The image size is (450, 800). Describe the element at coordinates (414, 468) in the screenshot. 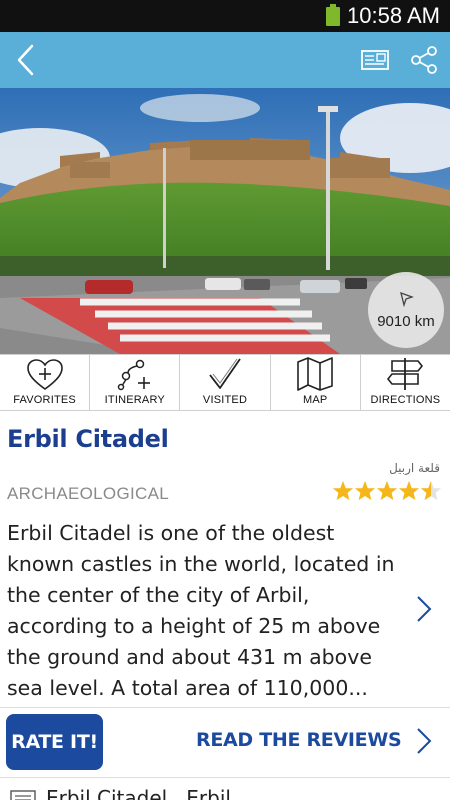

I see `place-native-name: قلعة اربيل` at that location.